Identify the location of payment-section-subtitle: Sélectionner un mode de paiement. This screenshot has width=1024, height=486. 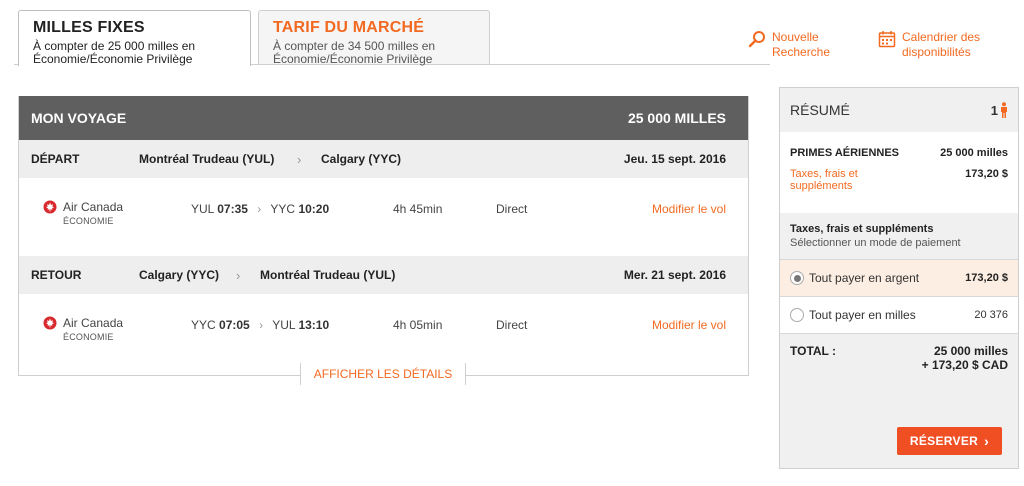
(875, 243).